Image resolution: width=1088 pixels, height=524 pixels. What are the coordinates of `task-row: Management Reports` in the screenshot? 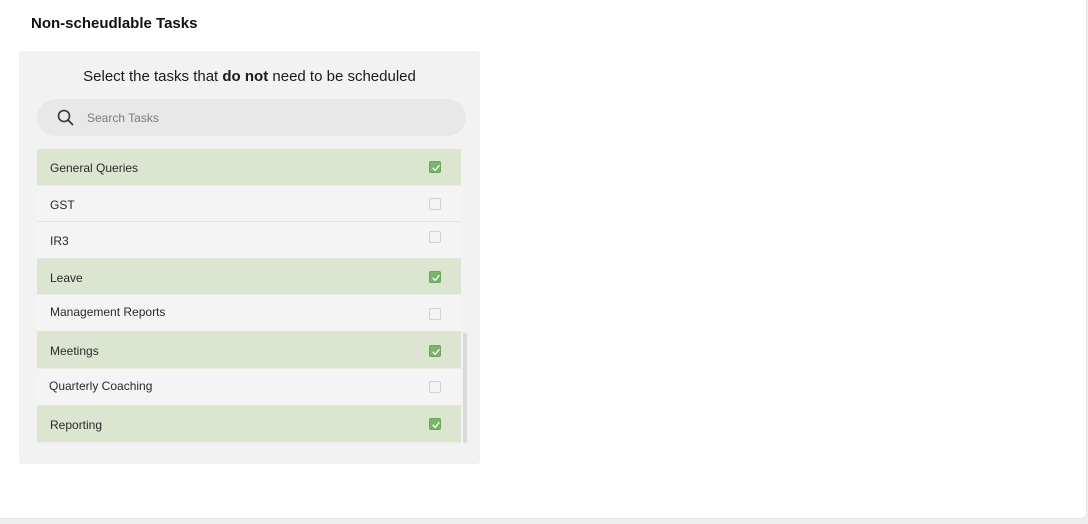 It's located at (249, 313).